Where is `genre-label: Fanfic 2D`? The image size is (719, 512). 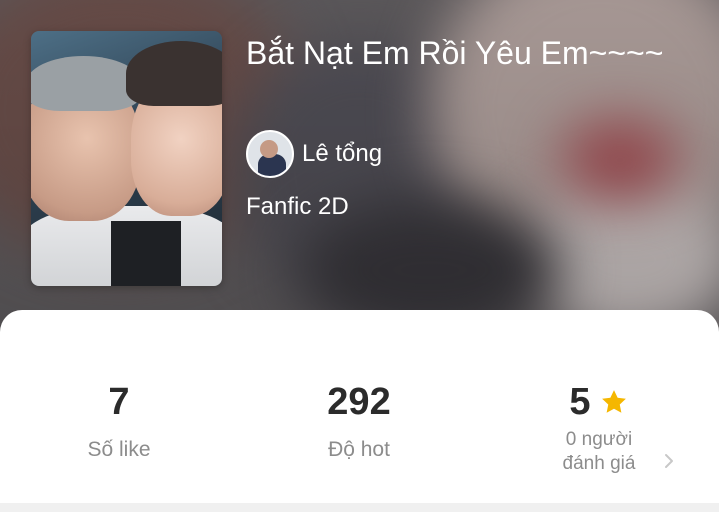
genre-label: Fanfic 2D is located at coordinates (297, 206).